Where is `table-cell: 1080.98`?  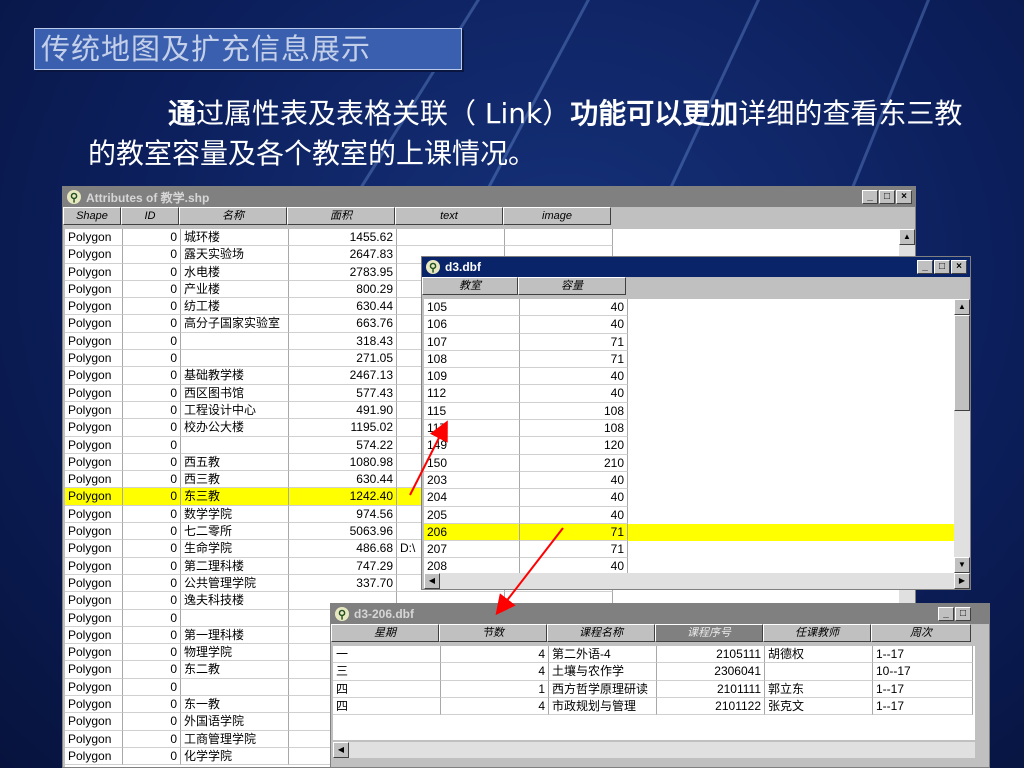
table-cell: 1080.98 is located at coordinates (343, 462).